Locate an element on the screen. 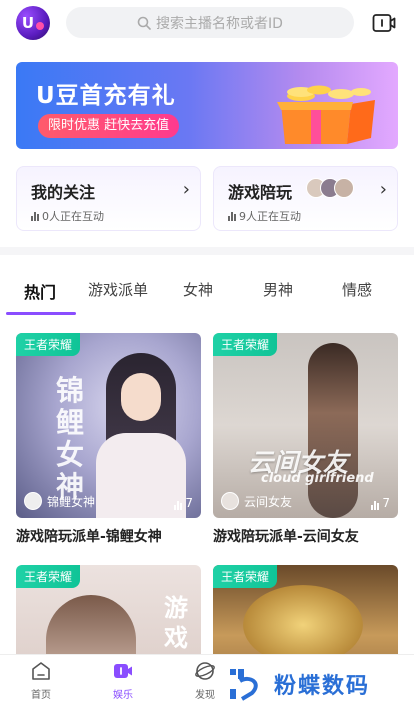 This screenshot has height=706, width=414. search-placeholder: 搜索主播名称或者ID is located at coordinates (219, 23).